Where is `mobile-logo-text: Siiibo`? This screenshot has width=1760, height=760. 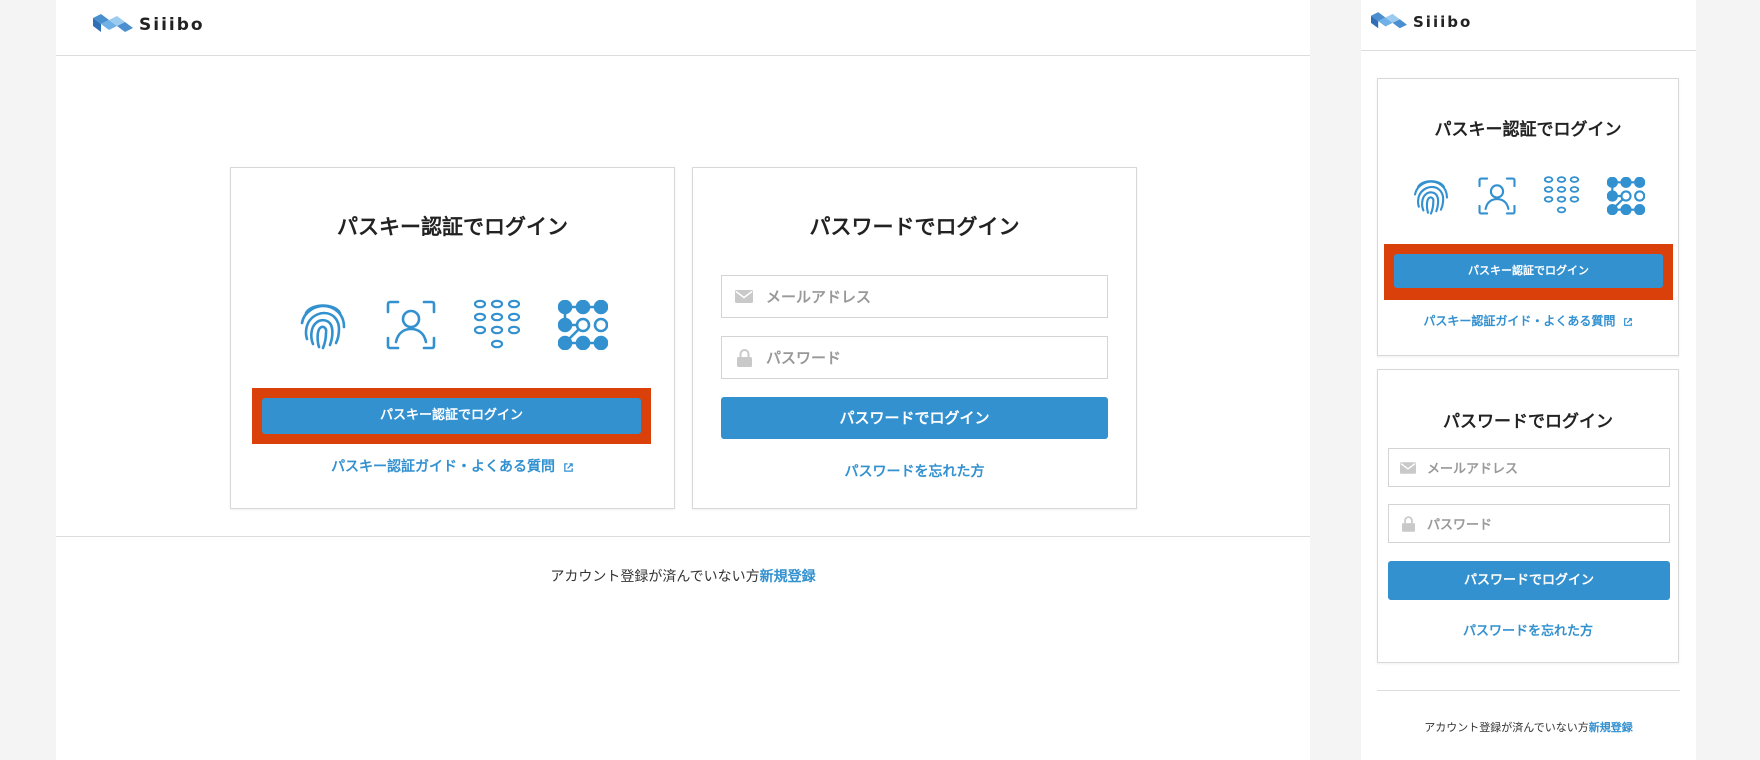
mobile-logo-text: Siiibo is located at coordinates (1443, 22).